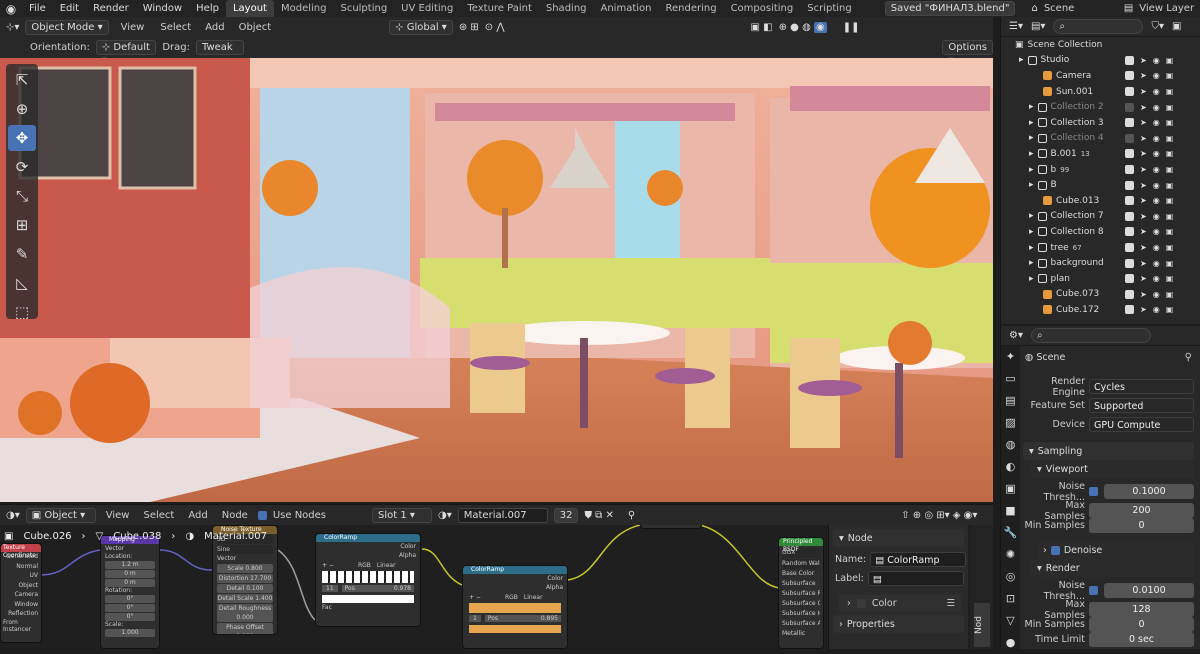 This screenshot has width=1200, height=654. Describe the element at coordinates (801, 553) in the screenshot. I see `principled-field: GGX` at that location.